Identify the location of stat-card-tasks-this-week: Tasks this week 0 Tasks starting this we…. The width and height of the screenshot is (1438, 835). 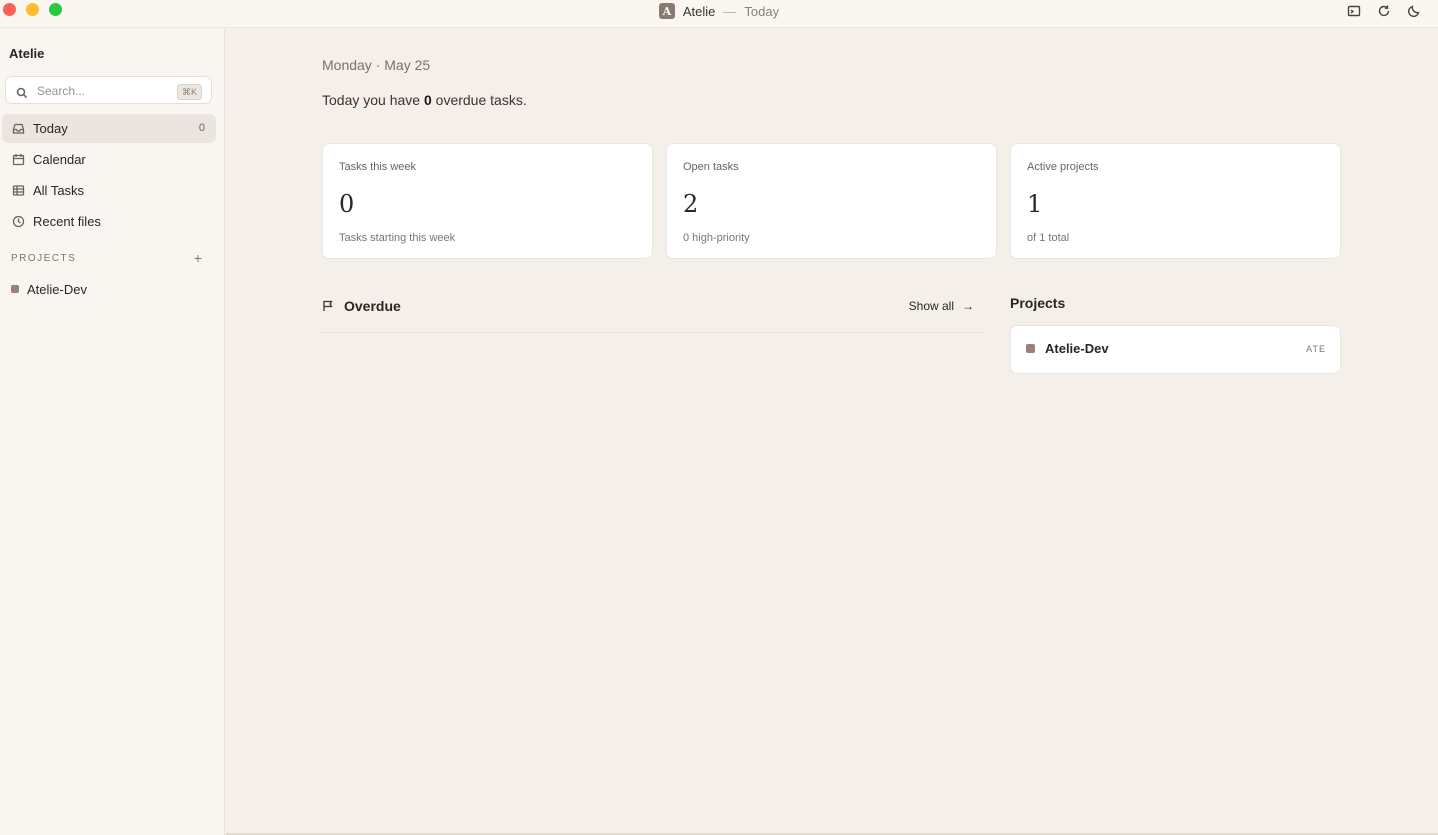
(487, 201).